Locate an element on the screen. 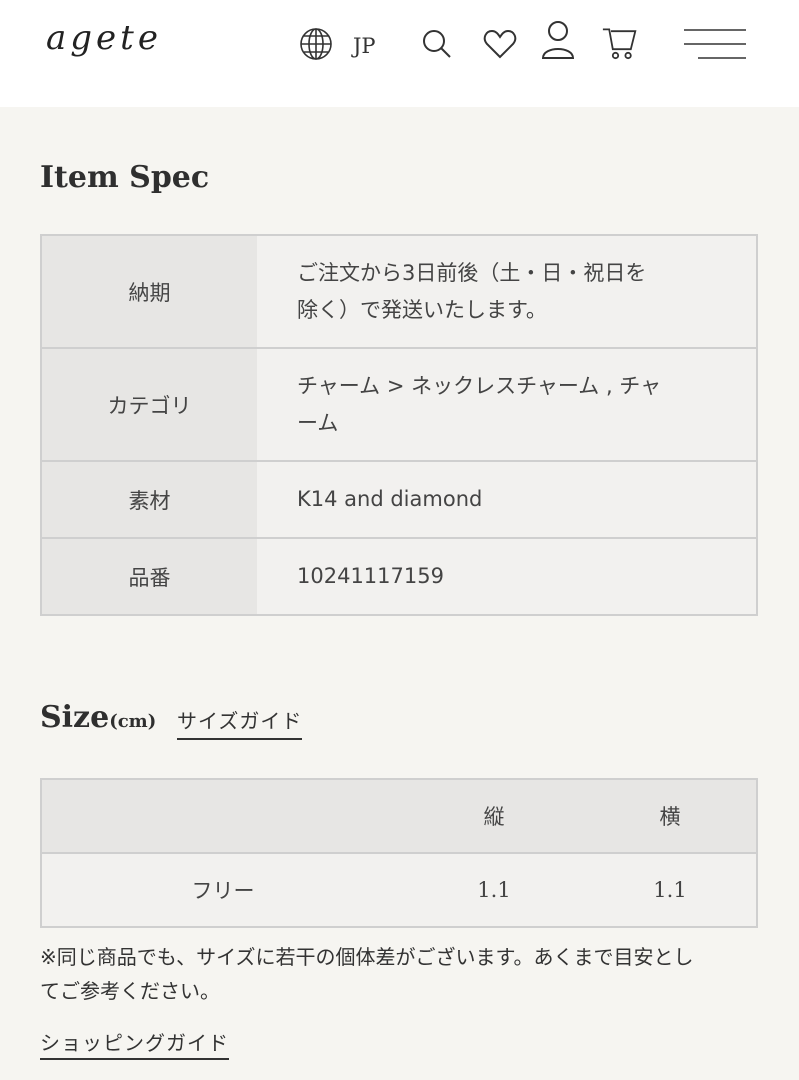  size-header-width: 横 is located at coordinates (670, 816).